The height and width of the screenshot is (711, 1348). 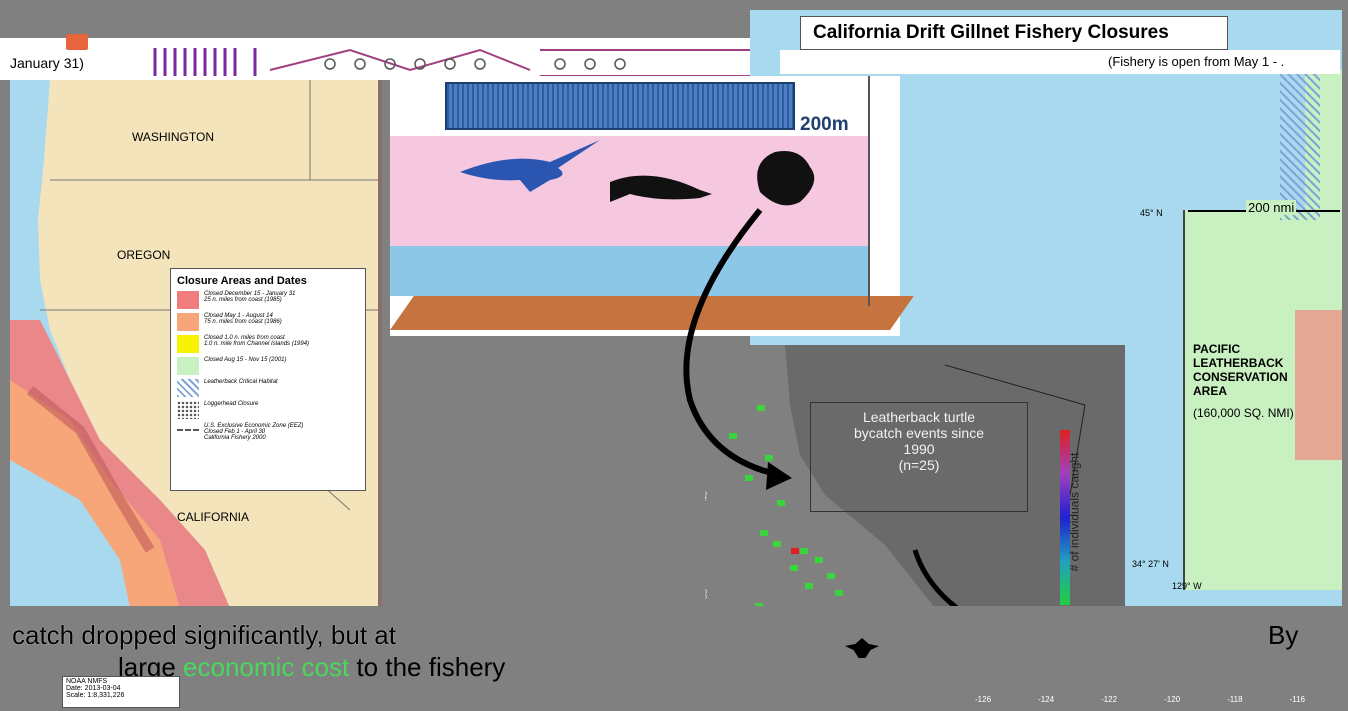 I want to click on legend-swatch-hatched, so click(x=188, y=388).